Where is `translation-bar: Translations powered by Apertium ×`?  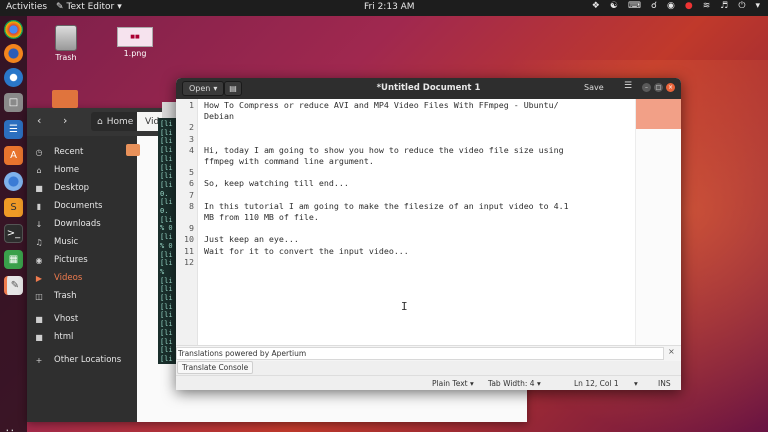
translation-bar: Translations powered by Apertium × is located at coordinates (428, 353).